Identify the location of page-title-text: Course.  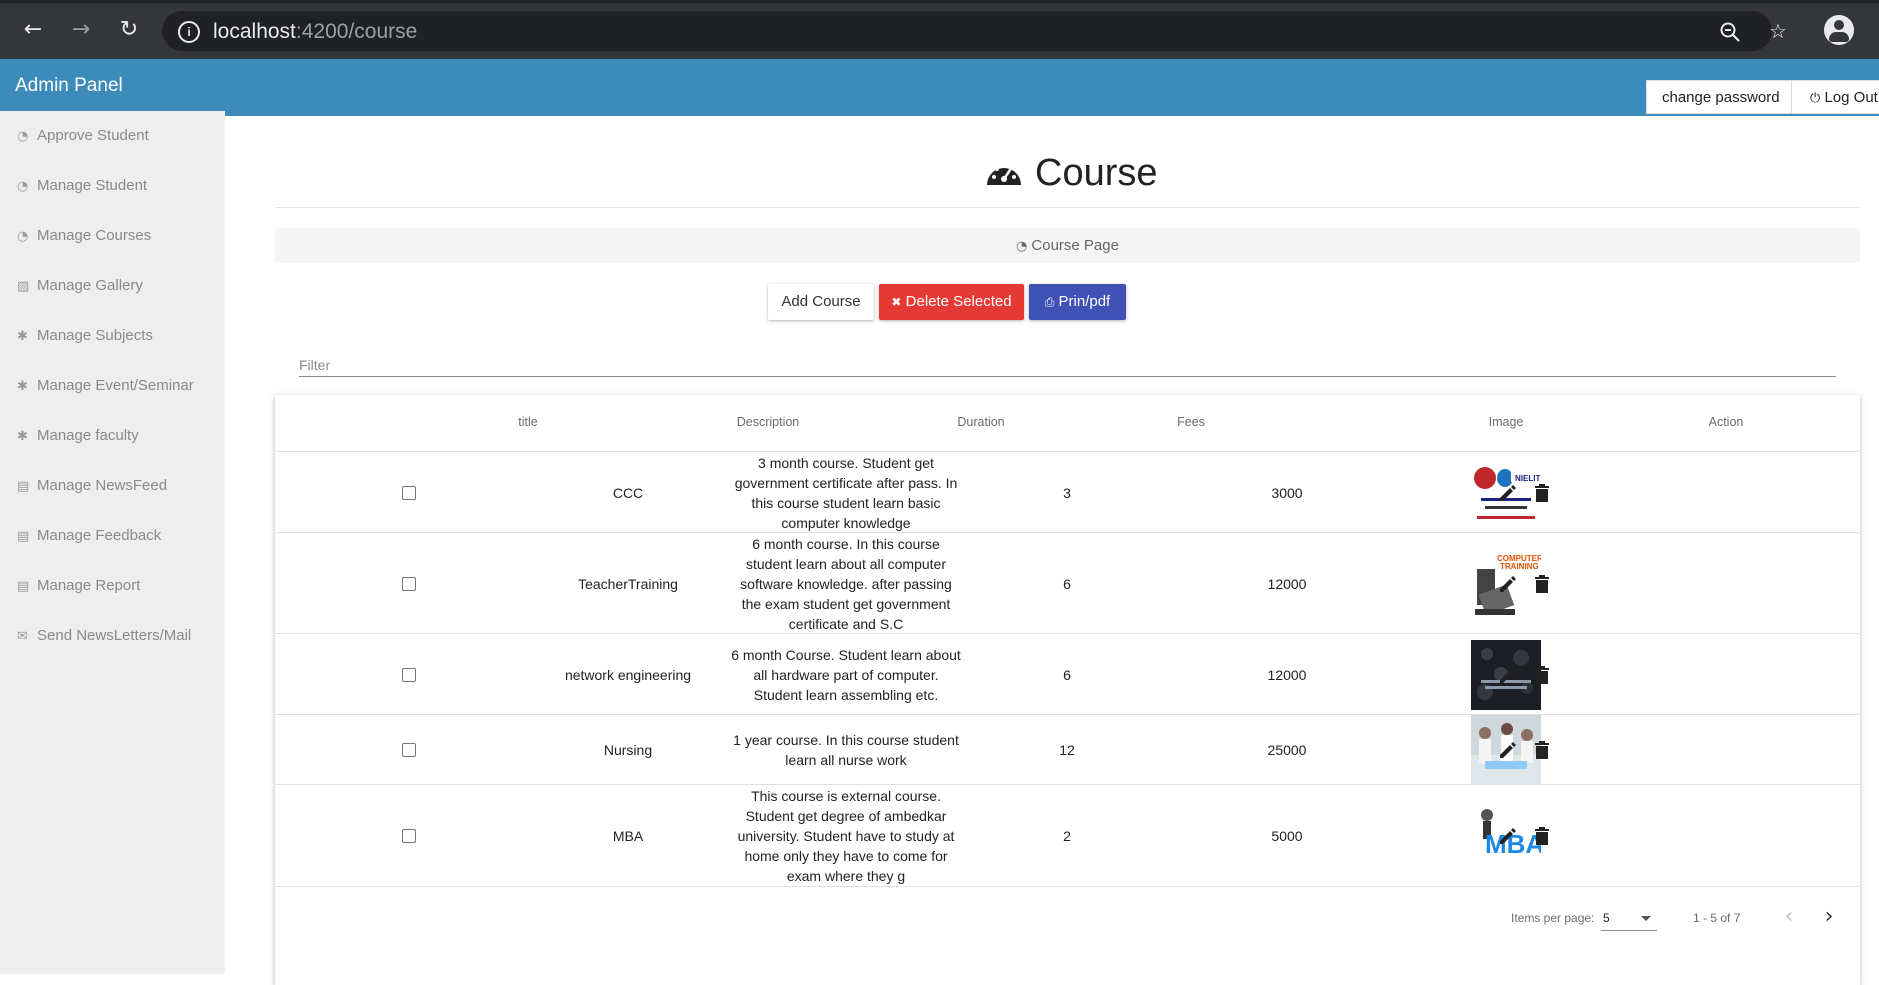
(1096, 173).